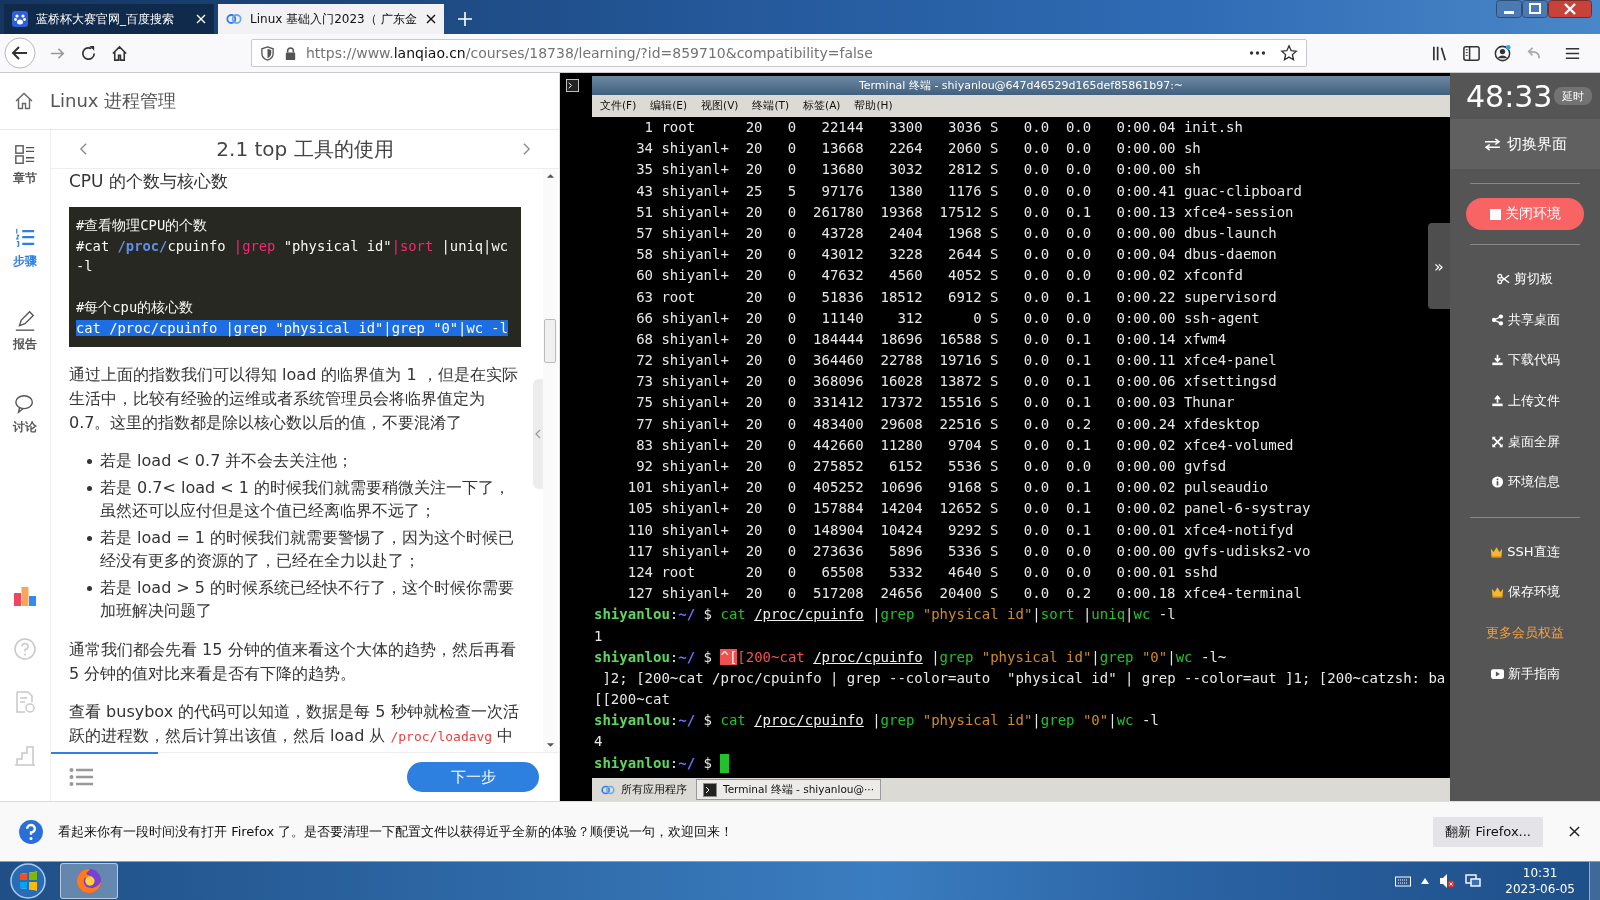 This screenshot has height=900, width=1600. What do you see at coordinates (25, 268) in the screenshot?
I see `nav-tab: 步骤` at bounding box center [25, 268].